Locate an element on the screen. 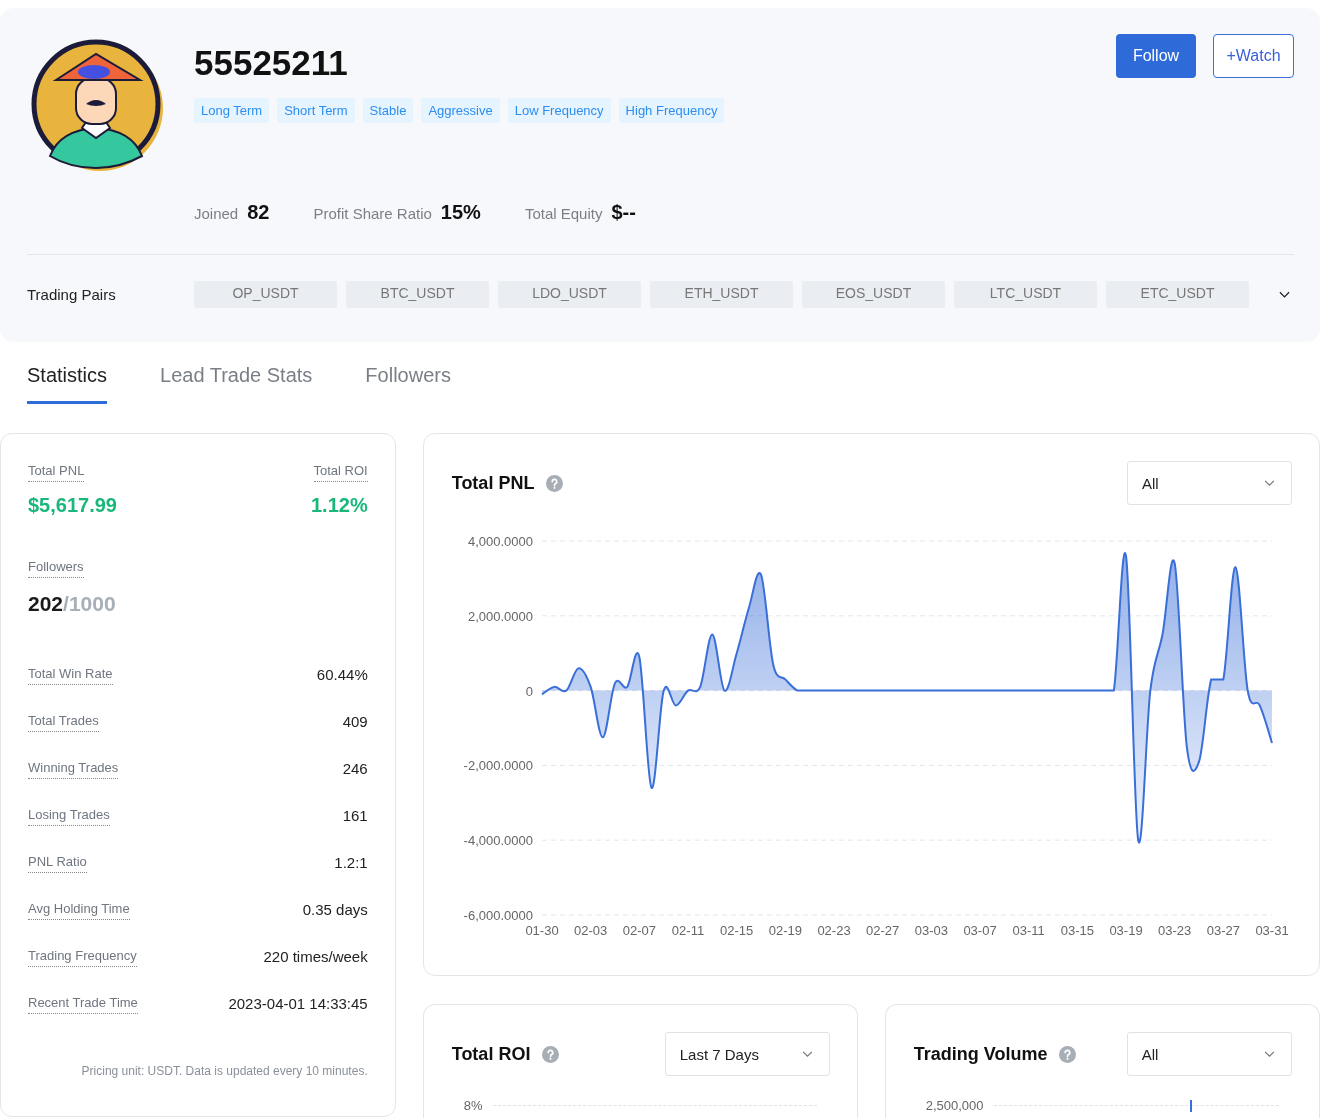  trading-pairs-label: Trading Pairs is located at coordinates (72, 294).